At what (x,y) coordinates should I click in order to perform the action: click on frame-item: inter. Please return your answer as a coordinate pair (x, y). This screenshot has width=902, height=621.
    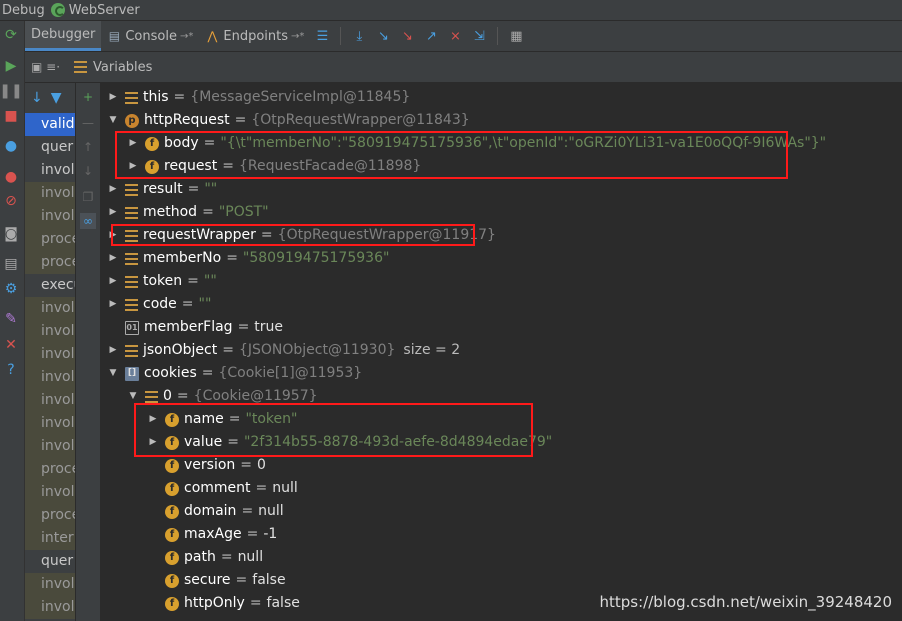
    Looking at the image, I should click on (50, 538).